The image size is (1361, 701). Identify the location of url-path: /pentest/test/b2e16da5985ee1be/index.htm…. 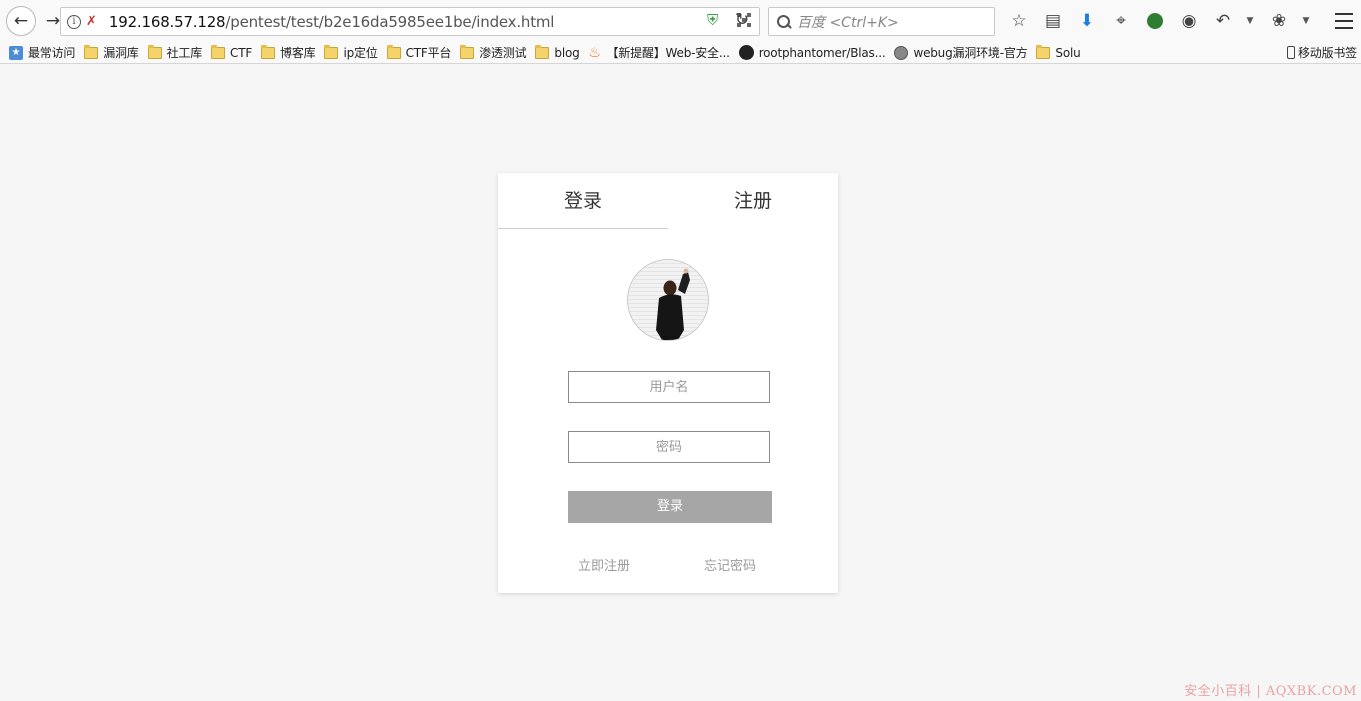
(390, 21).